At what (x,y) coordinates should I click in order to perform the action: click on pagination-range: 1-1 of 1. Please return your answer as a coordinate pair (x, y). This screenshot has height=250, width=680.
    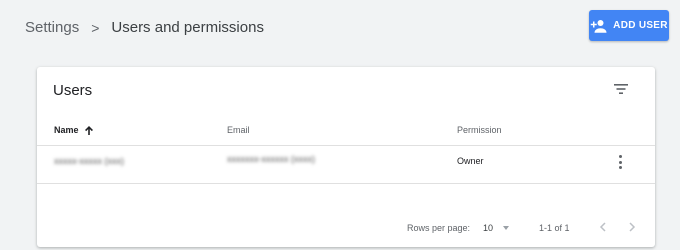
    Looking at the image, I should click on (554, 228).